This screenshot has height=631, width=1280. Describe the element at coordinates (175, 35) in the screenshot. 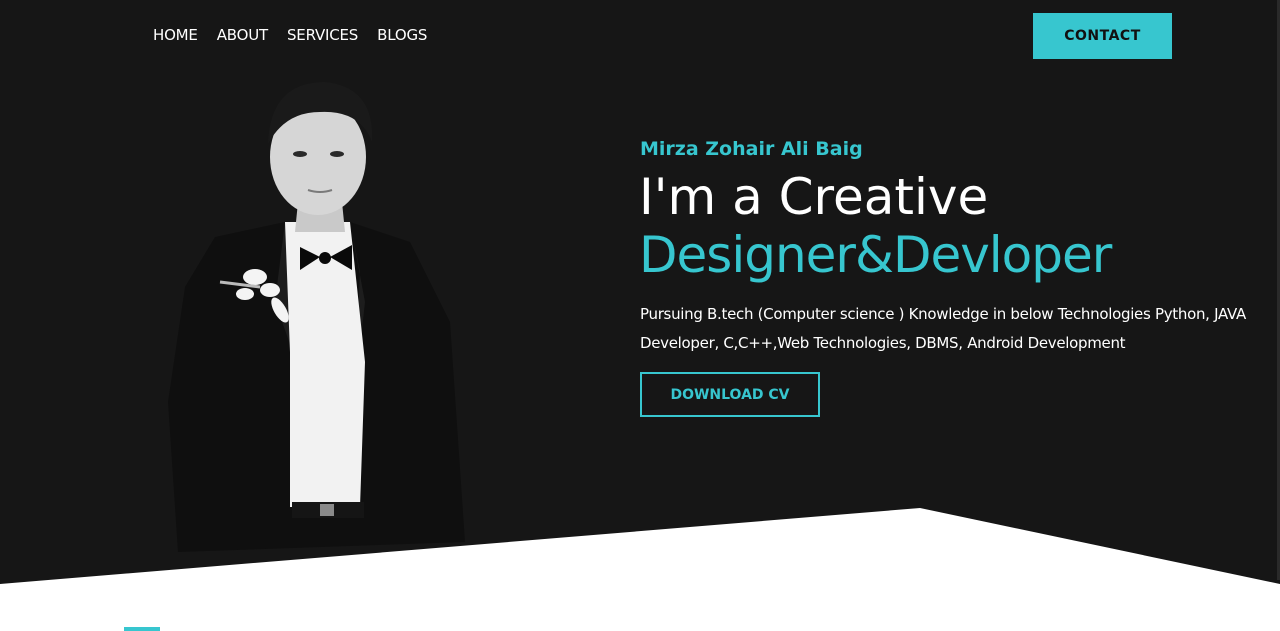

I see `nav-home: HOME` at that location.